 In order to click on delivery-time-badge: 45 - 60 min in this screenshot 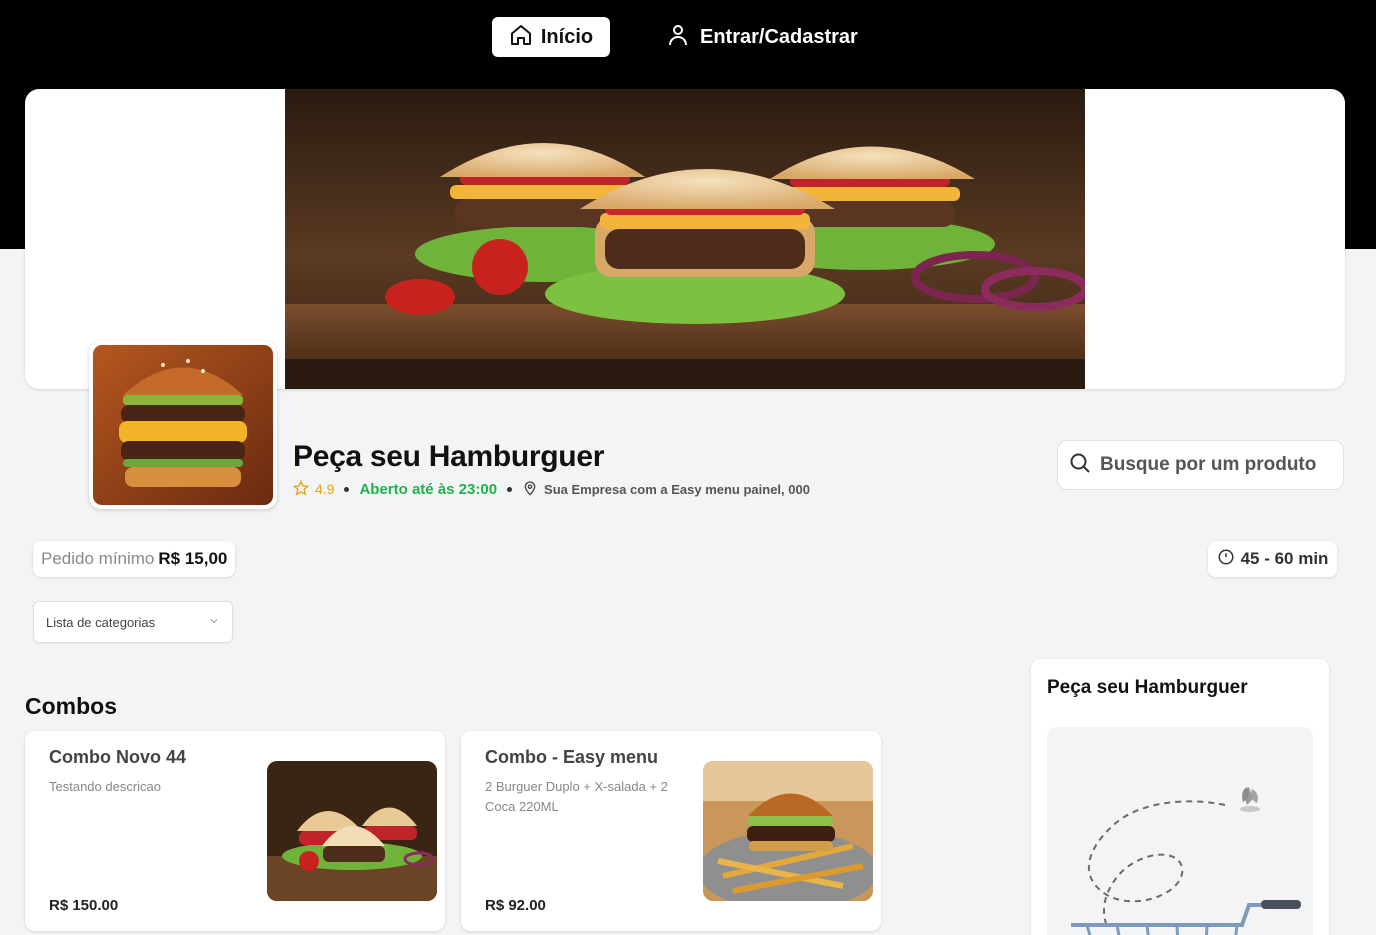, I will do `click(1272, 559)`.